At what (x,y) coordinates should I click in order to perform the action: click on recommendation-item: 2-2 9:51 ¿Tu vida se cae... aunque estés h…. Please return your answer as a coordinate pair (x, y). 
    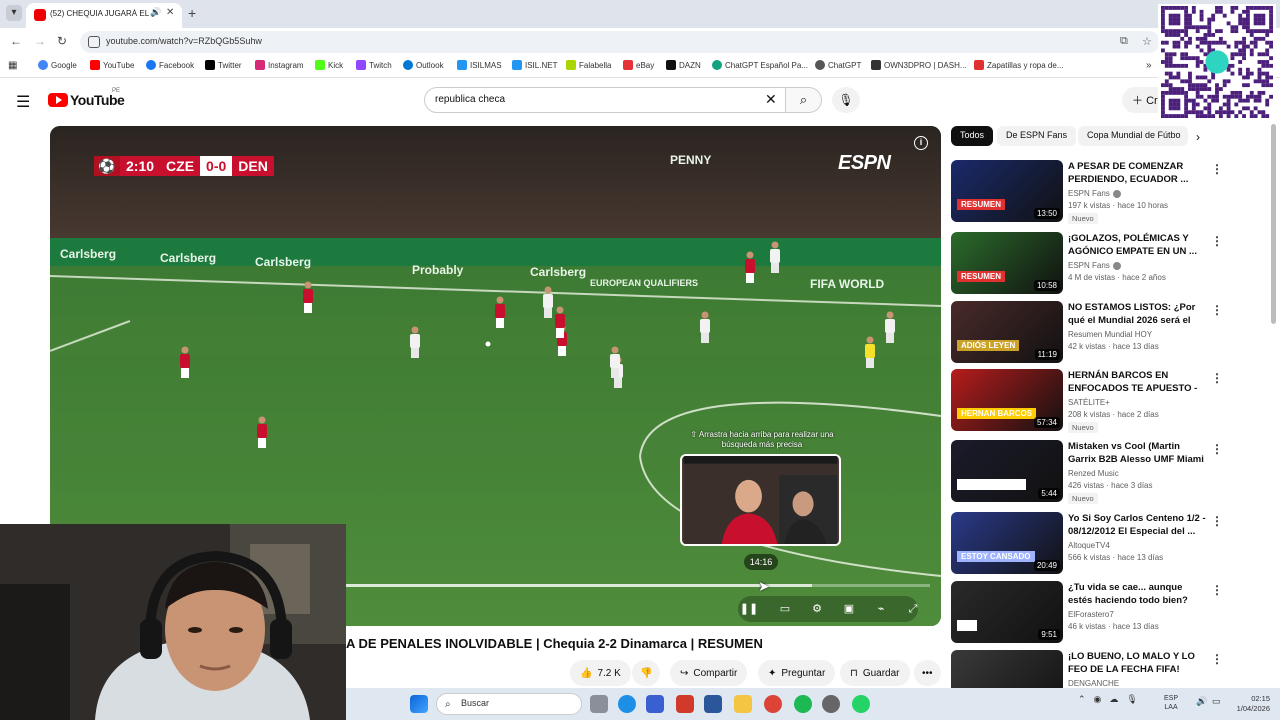
    Looking at the image, I should click on (1087, 613).